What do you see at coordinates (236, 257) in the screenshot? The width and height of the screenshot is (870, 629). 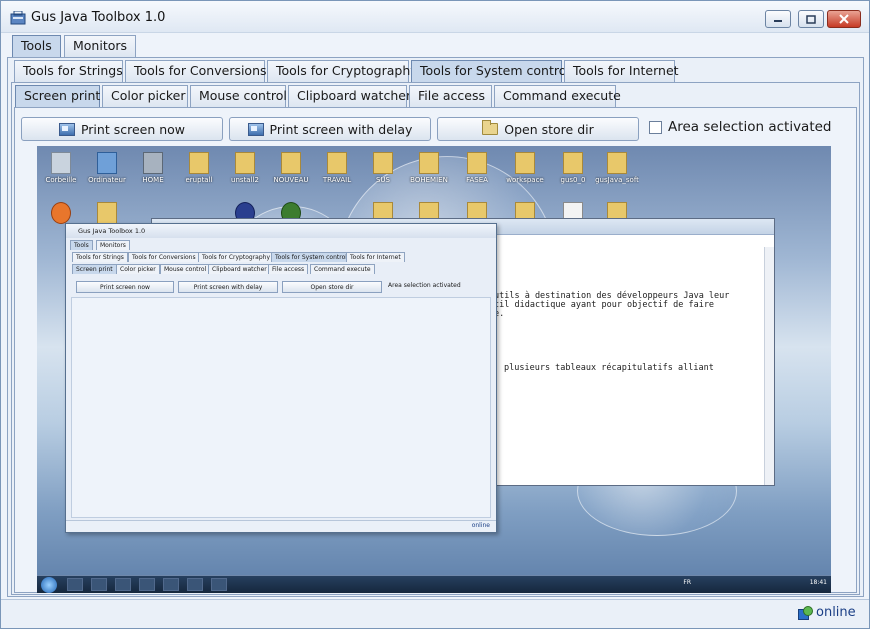 I see `nested-tab: Tools for Cryptography` at bounding box center [236, 257].